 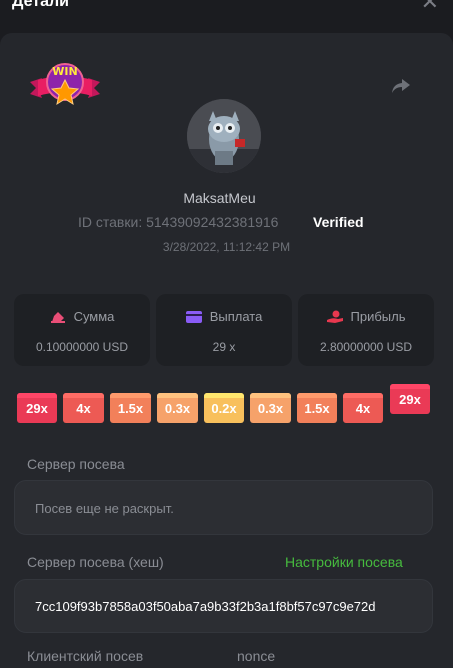 I want to click on profit-label: Прибыль, so click(x=378, y=316).